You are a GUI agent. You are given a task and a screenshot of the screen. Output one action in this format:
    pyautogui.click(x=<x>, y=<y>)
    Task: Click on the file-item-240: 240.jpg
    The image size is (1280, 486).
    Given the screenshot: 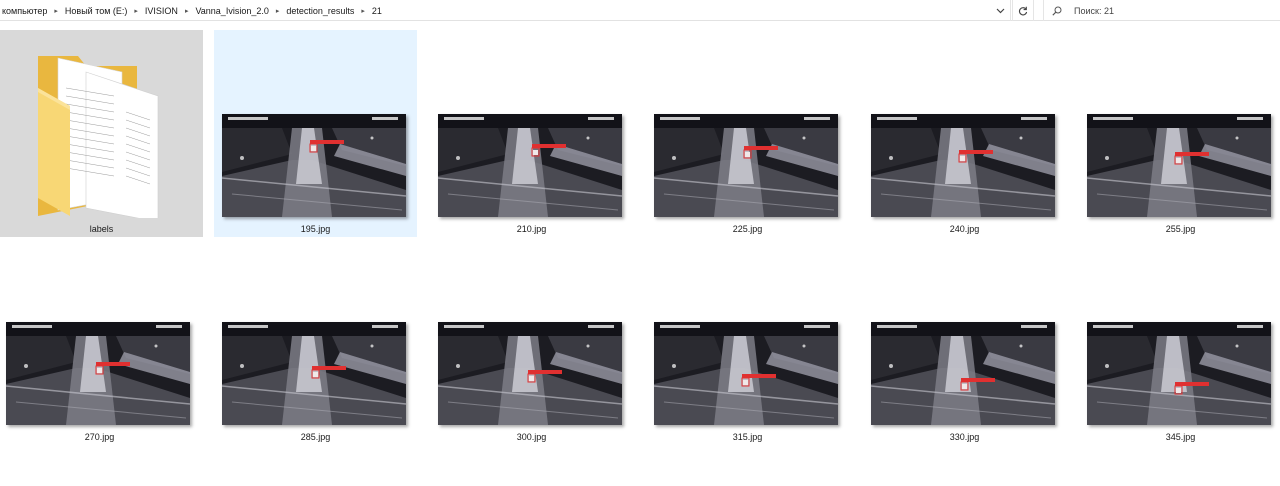 What is the action you would take?
    pyautogui.click(x=964, y=133)
    